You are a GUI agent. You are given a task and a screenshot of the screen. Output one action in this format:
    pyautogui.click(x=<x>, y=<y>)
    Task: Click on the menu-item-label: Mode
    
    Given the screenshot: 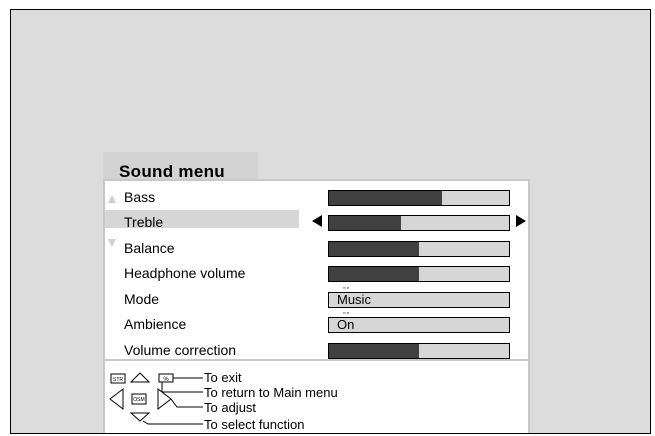 What is the action you would take?
    pyautogui.click(x=142, y=299)
    